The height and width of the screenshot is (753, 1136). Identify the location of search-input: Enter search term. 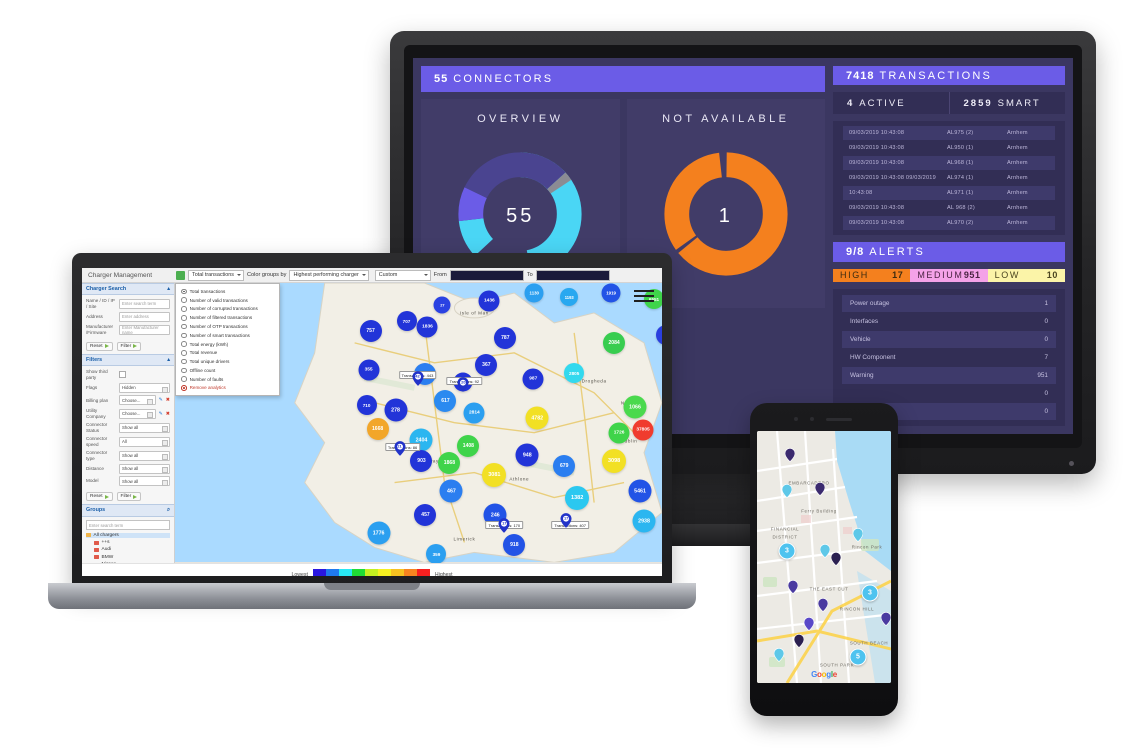
(144, 303).